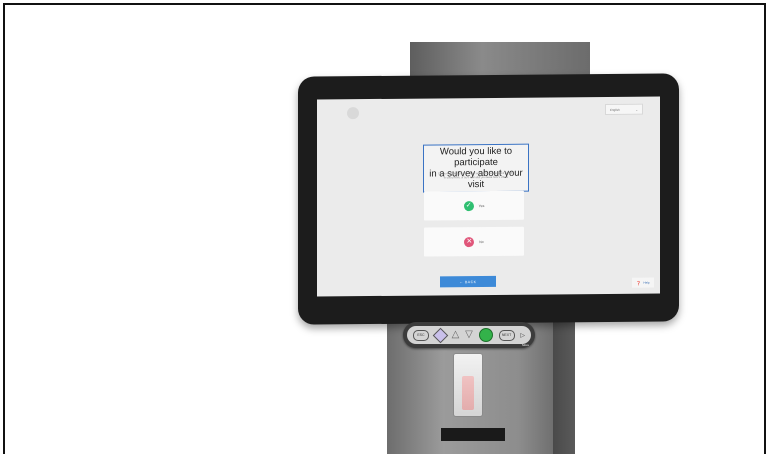  What do you see at coordinates (456, 335) in the screenshot?
I see `up-triangle-key: △` at bounding box center [456, 335].